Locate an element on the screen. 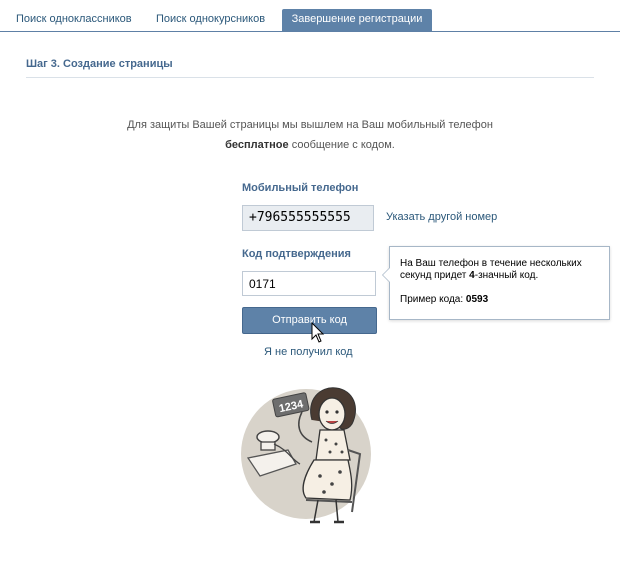  code-input is located at coordinates (309, 283).